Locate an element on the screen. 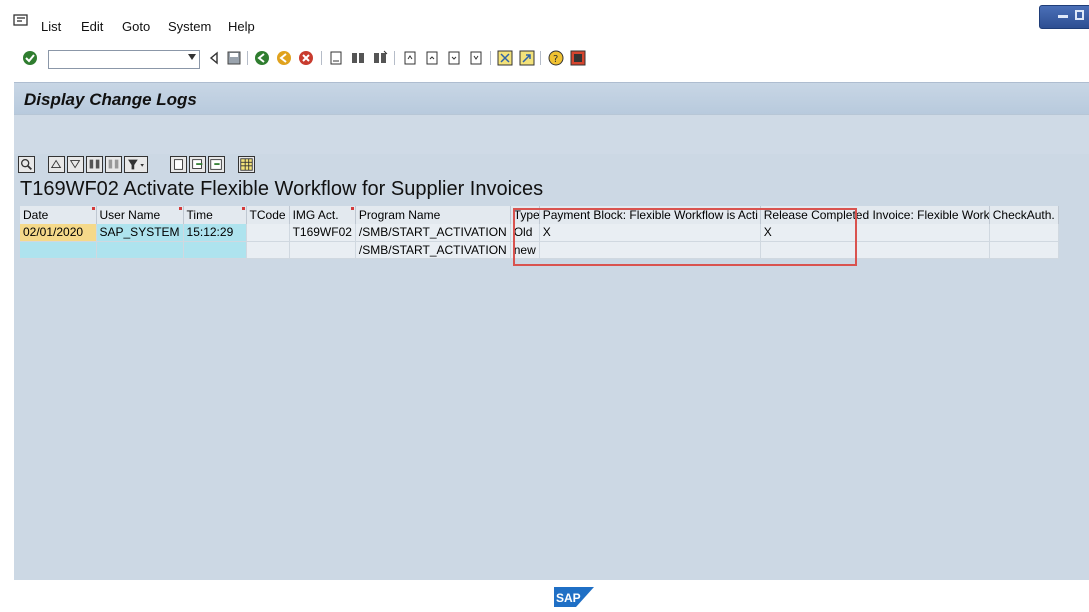 This screenshot has height=612, width=1089. status-bar: SAP is located at coordinates (544, 596).